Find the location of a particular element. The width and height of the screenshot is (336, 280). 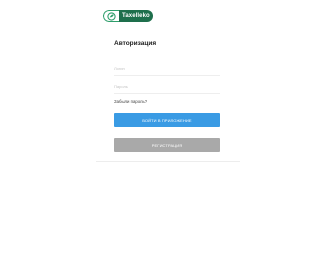

login-button: Войти в приложение is located at coordinates (167, 120).